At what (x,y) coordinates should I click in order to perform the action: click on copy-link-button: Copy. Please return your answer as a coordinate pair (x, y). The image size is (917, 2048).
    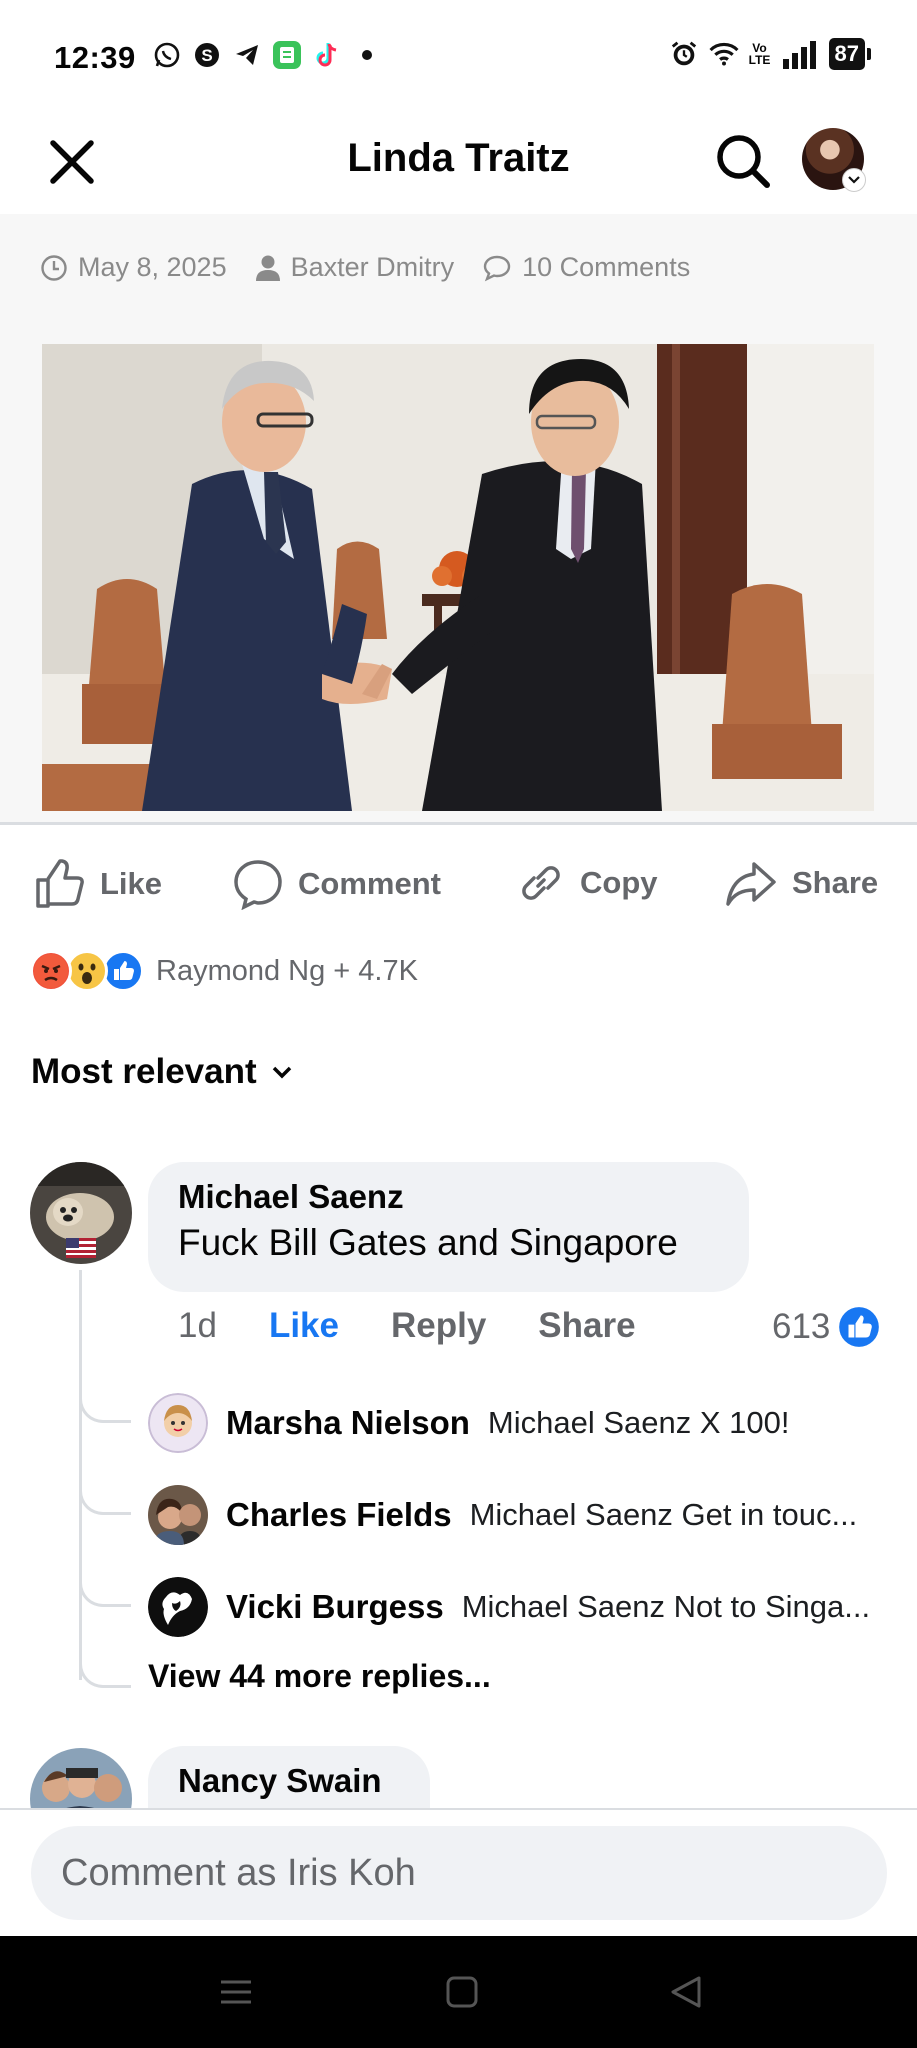
    Looking at the image, I should click on (587, 883).